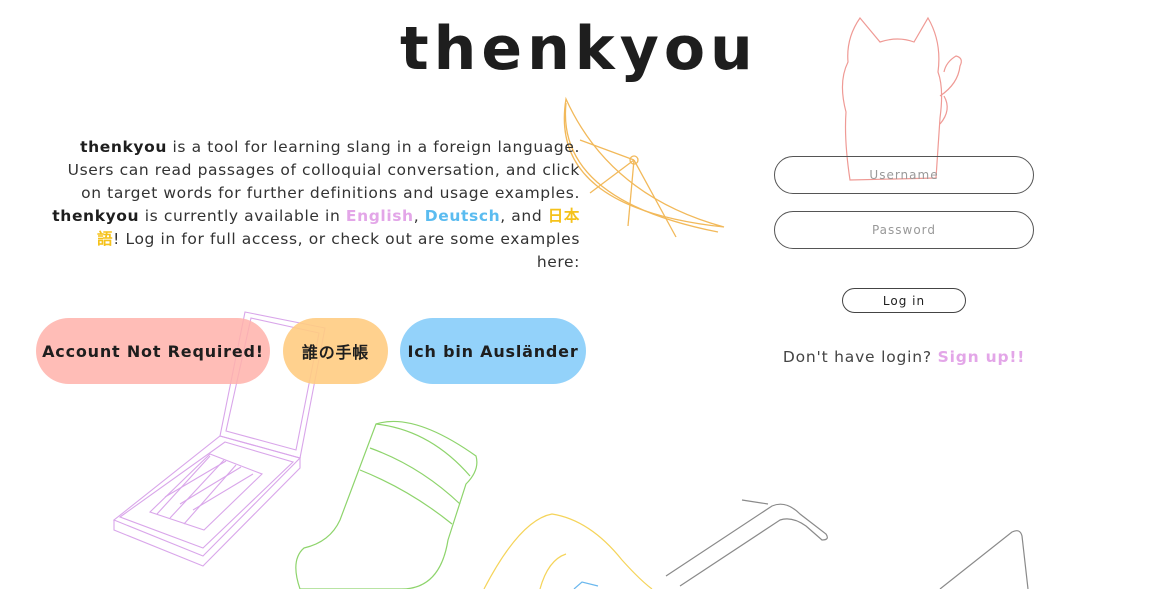 The width and height of the screenshot is (1150, 589). Describe the element at coordinates (493, 351) in the screenshot. I see `example-german-button: Ich bin Ausländer` at that location.